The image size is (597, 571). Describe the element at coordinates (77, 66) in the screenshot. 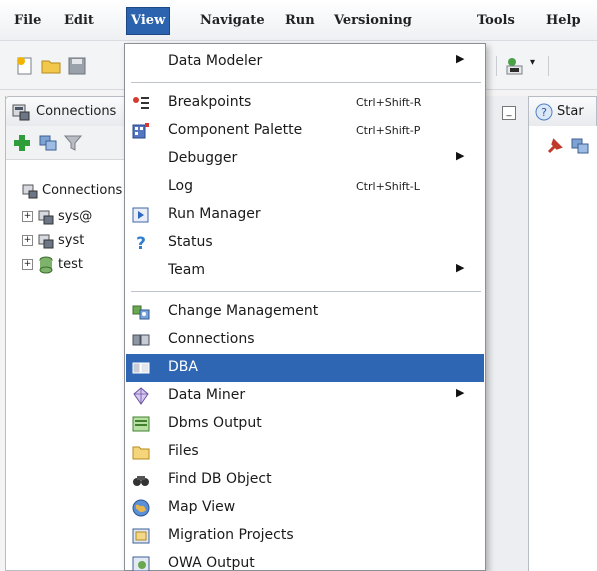

I see `save-icon` at that location.